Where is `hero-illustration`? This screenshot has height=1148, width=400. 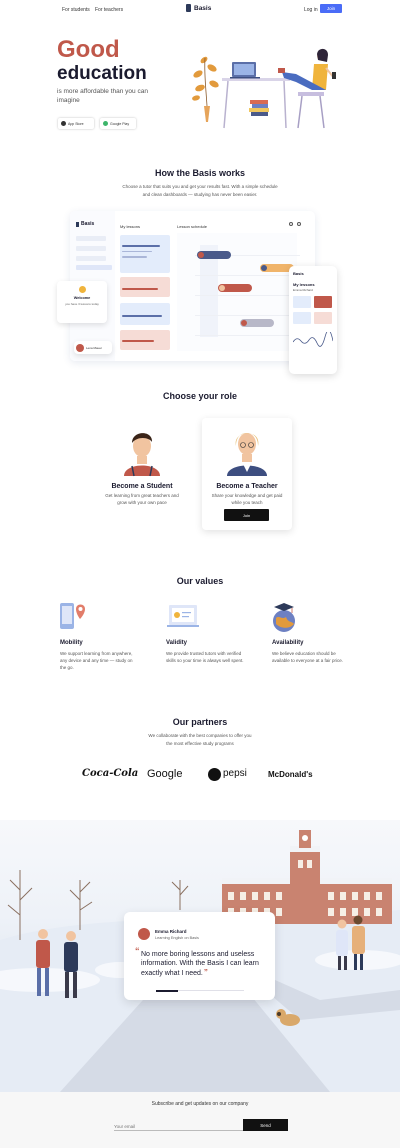
hero-illustration is located at coordinates (264, 88).